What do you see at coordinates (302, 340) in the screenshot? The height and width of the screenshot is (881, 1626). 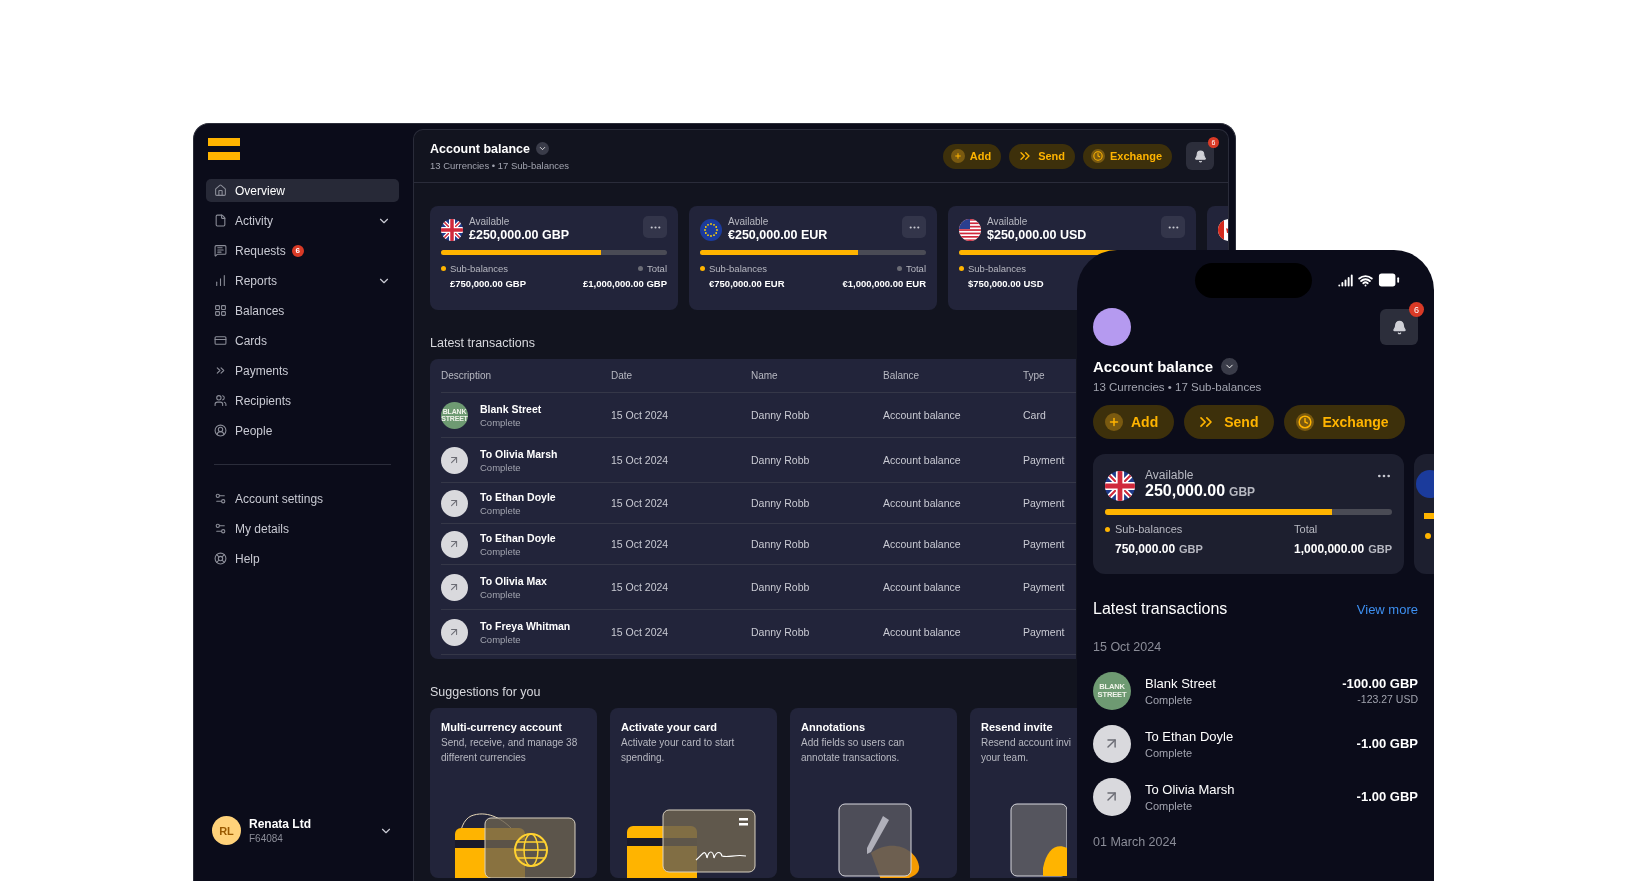 I see `nav-item: Cards` at bounding box center [302, 340].